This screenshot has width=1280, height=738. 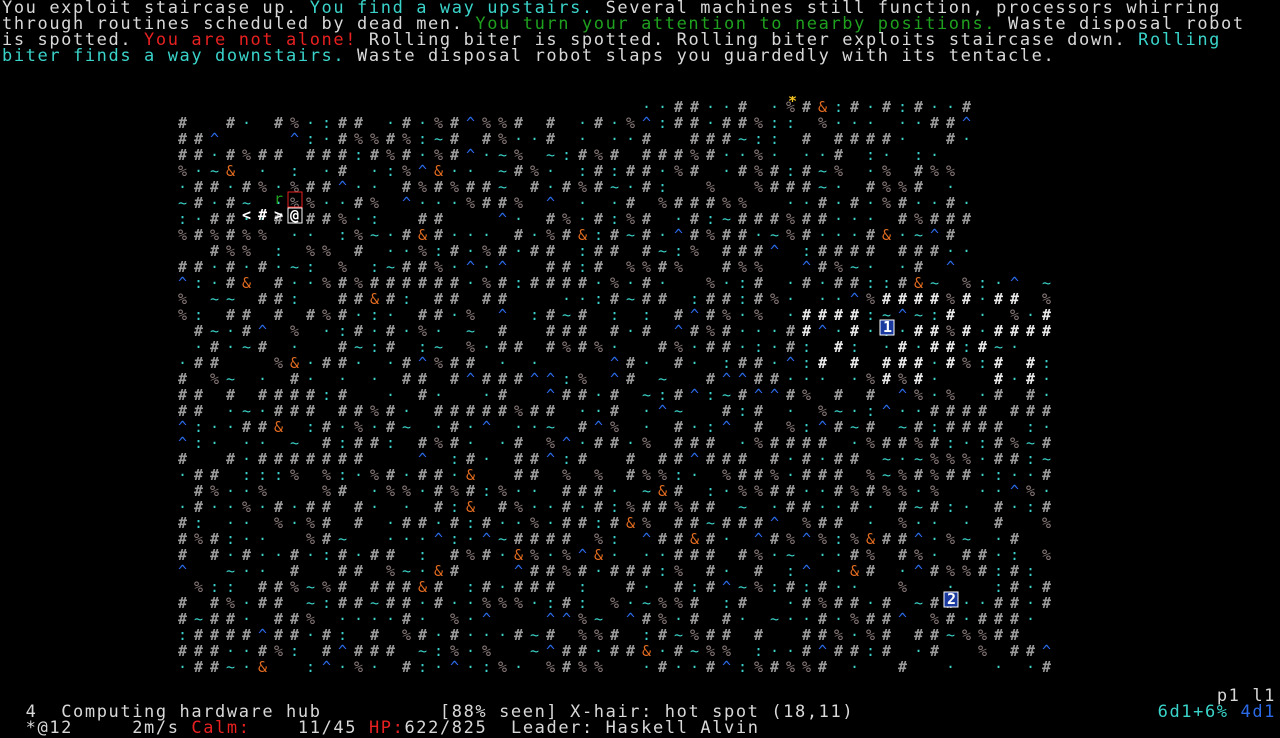 I want to click on item-star-icon: *, so click(x=792, y=103).